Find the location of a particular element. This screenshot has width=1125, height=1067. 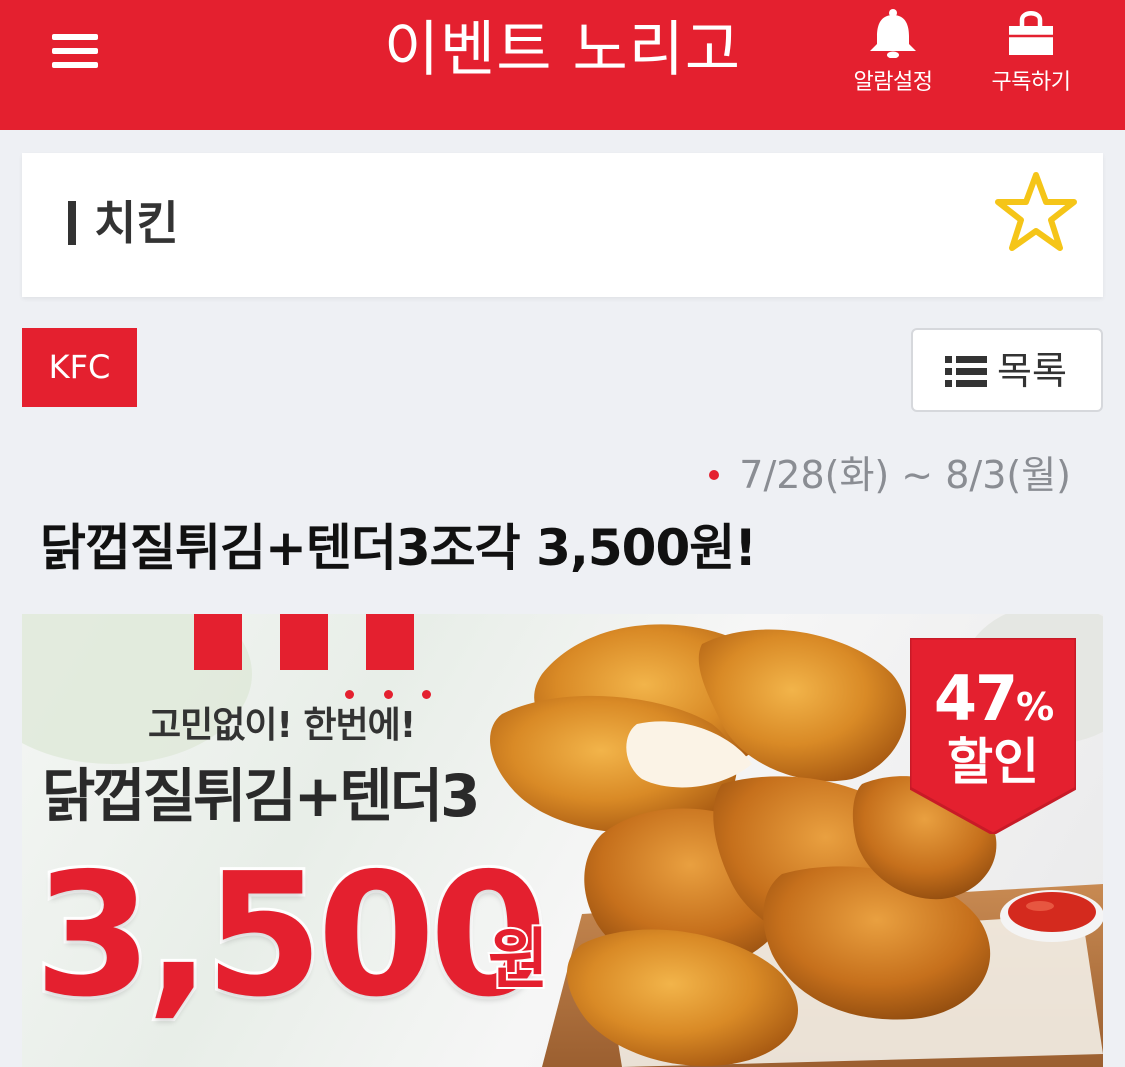

category-card: 치킨 is located at coordinates (562, 225).